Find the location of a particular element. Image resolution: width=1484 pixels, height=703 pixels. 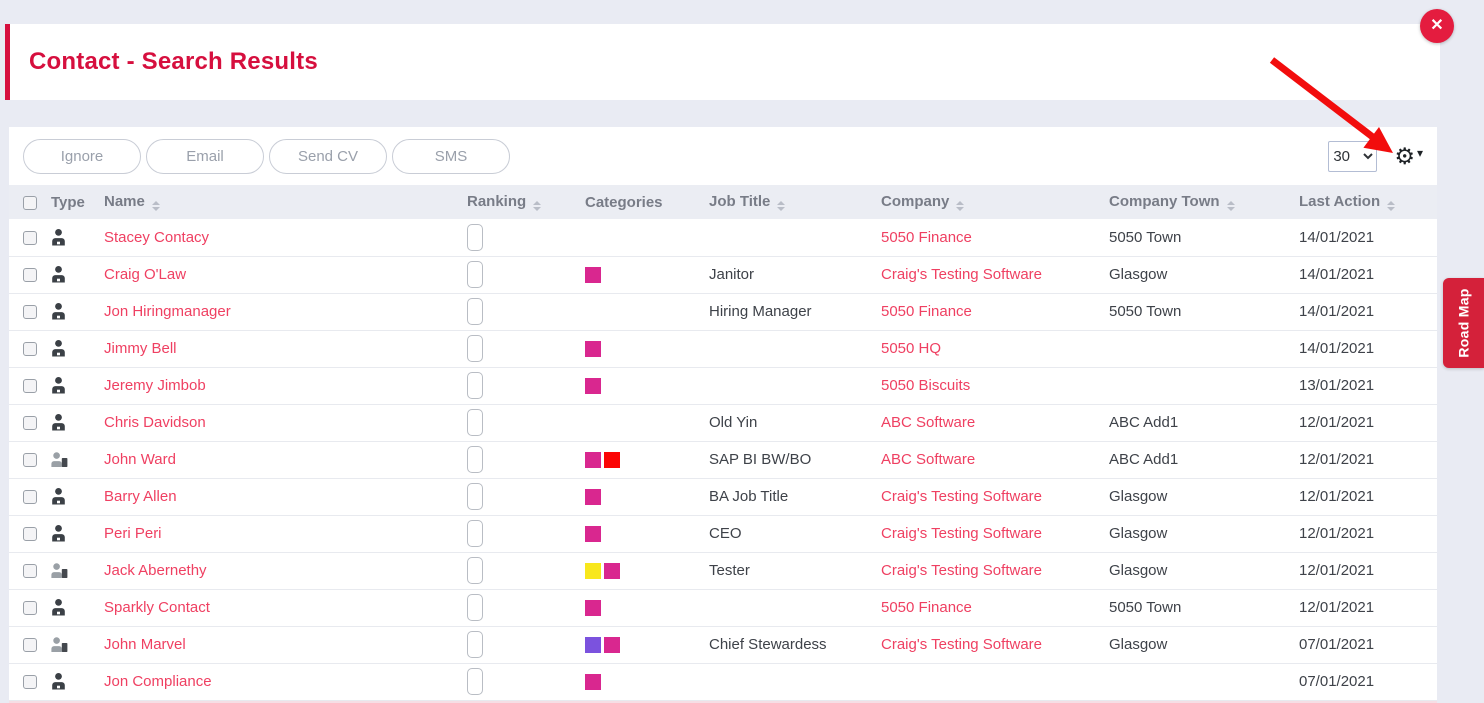

company-link: 5050 Biscuits is located at coordinates (925, 385).